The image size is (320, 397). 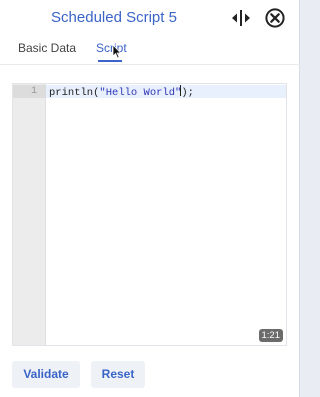 I want to click on close-circle-icon, so click(x=275, y=18).